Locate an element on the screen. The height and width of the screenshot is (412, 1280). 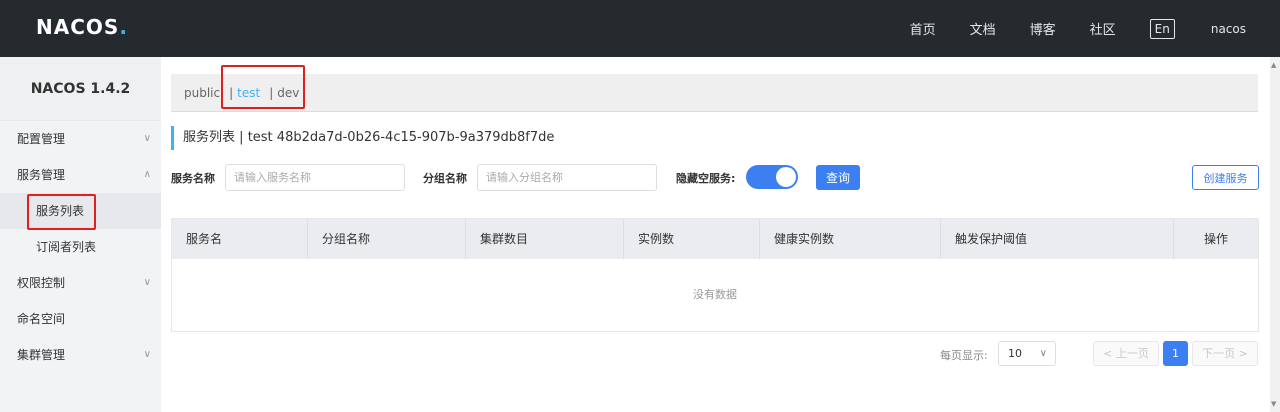
namespace-dev: dev is located at coordinates (288, 93).